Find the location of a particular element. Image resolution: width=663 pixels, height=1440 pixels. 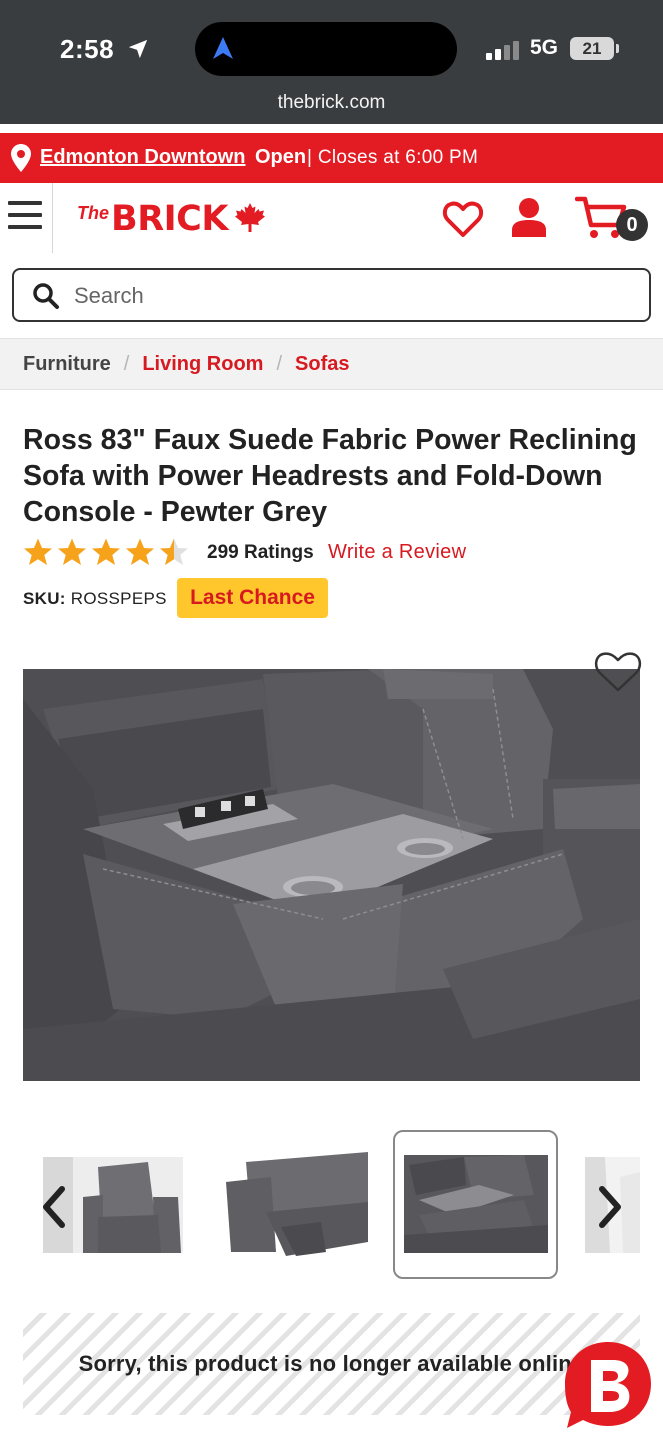

maple-leaf-icon is located at coordinates (249, 217).